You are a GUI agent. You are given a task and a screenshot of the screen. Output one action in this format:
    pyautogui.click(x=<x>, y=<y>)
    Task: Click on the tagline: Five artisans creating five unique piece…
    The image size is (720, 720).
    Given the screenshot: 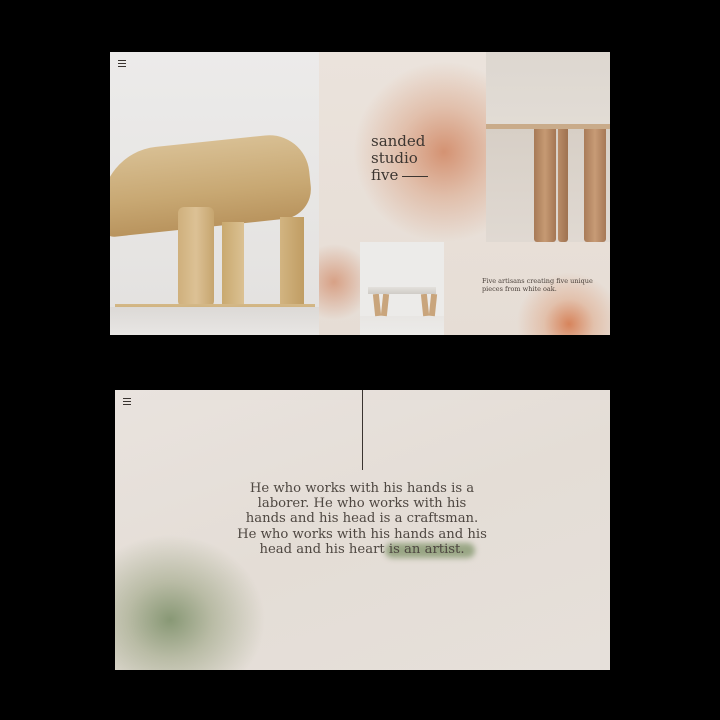 What is the action you would take?
    pyautogui.click(x=537, y=285)
    